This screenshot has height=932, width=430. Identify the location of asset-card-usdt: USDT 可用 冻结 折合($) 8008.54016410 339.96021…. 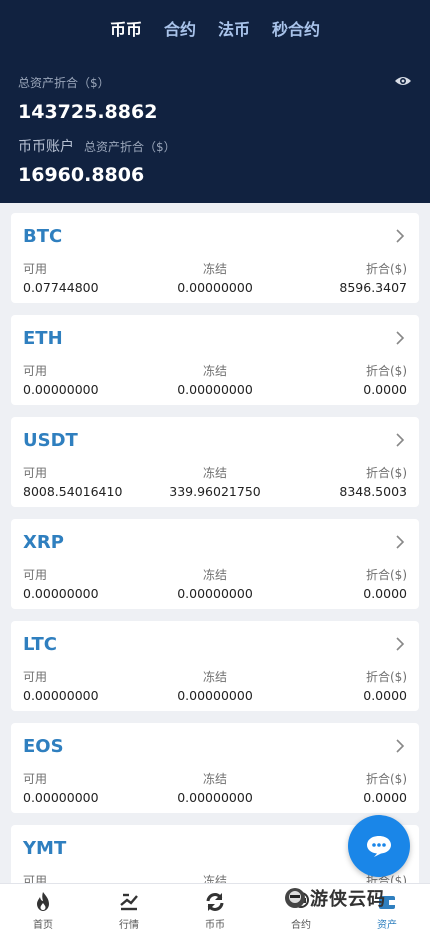
(215, 462).